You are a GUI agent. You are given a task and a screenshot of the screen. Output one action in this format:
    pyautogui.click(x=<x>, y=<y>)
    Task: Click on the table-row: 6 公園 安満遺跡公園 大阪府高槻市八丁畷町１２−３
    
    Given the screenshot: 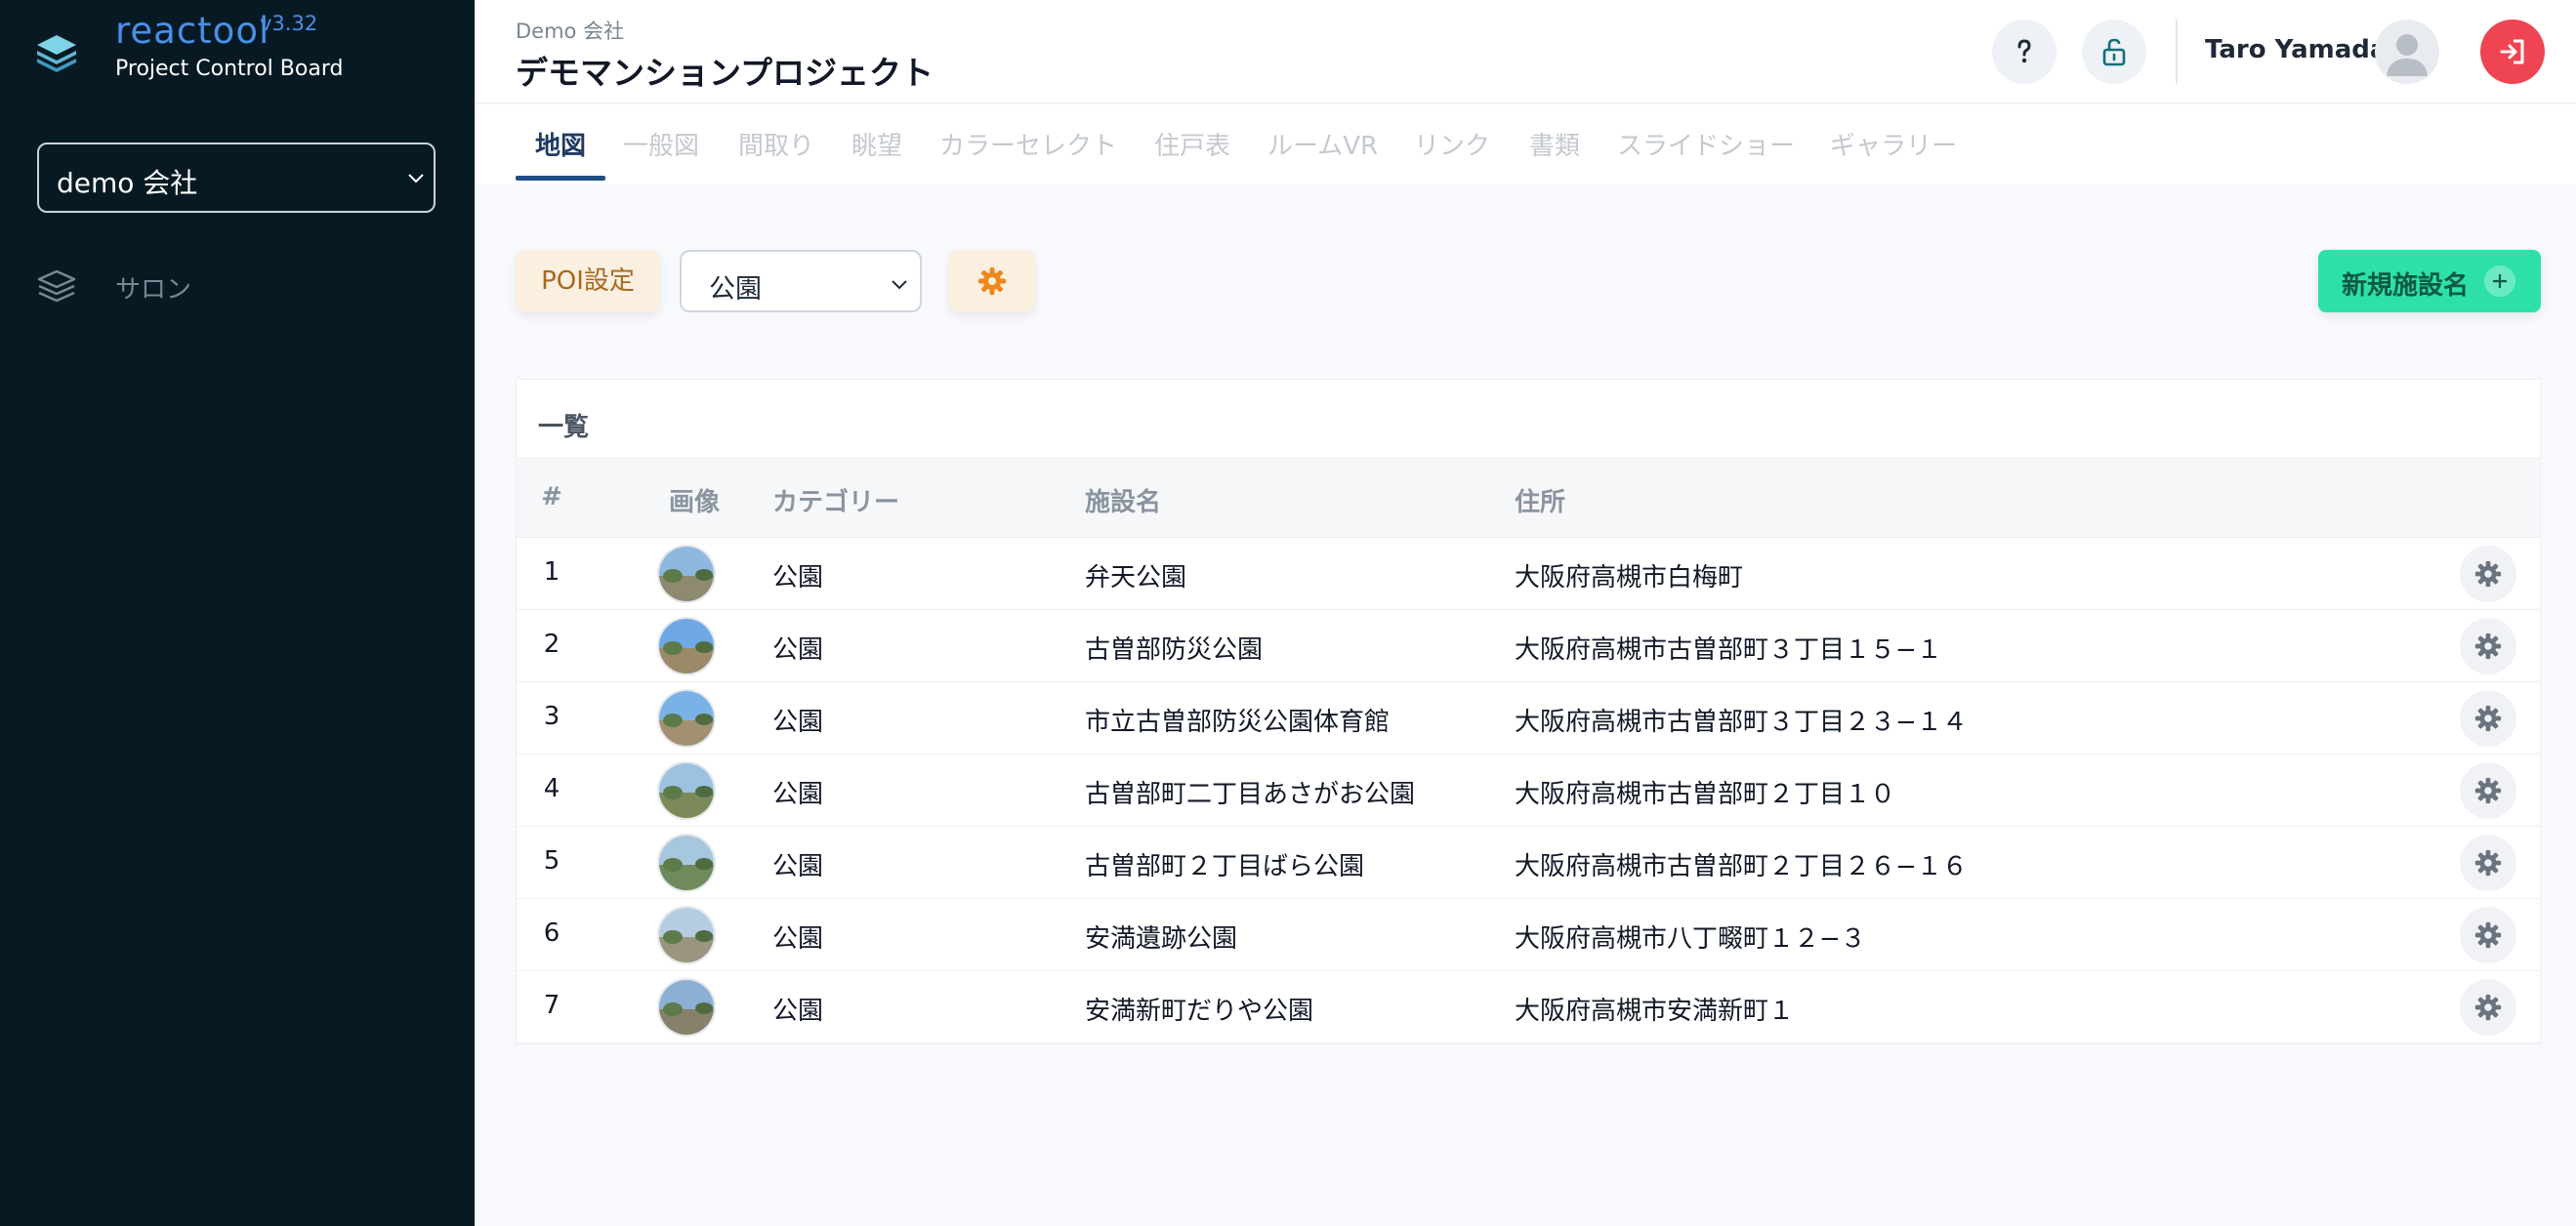 What is the action you would take?
    pyautogui.click(x=1528, y=935)
    